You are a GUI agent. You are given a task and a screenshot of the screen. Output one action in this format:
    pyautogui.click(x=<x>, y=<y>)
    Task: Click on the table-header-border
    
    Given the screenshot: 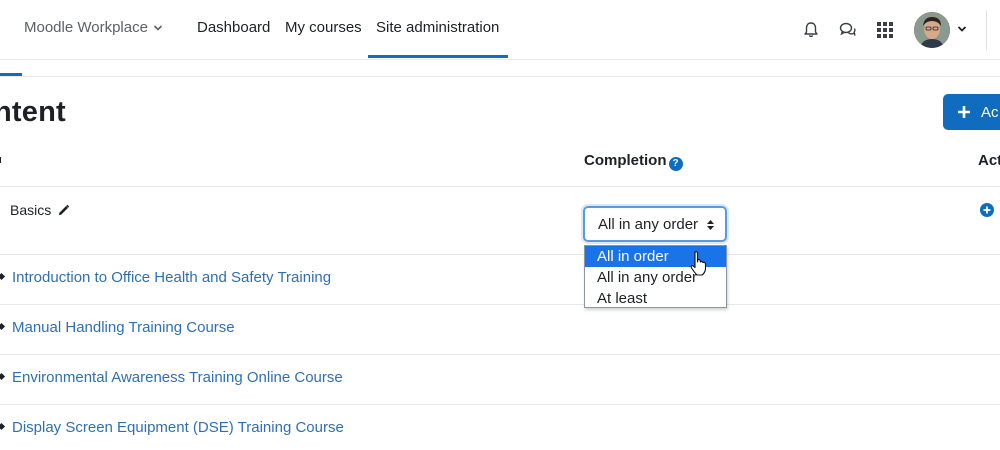 What is the action you would take?
    pyautogui.click(x=500, y=186)
    